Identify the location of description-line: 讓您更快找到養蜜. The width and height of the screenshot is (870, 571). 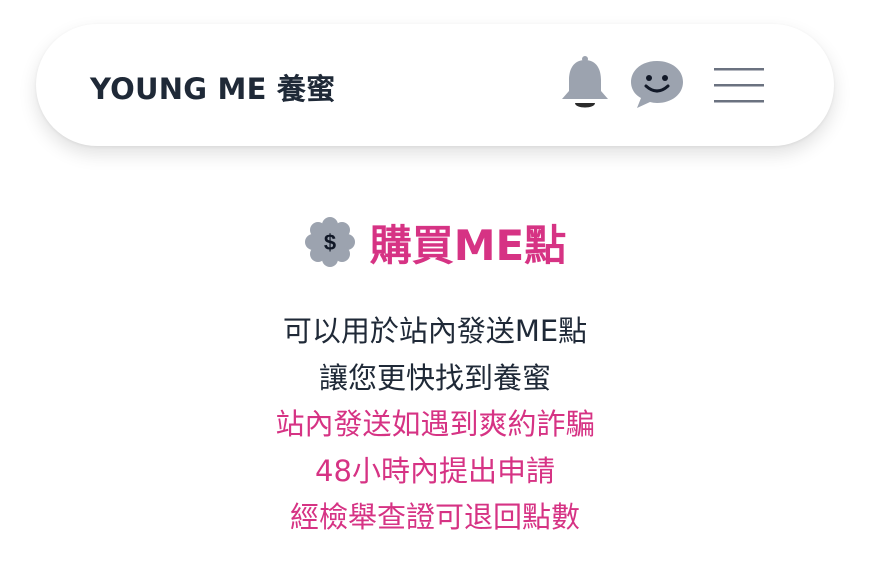
(434, 377).